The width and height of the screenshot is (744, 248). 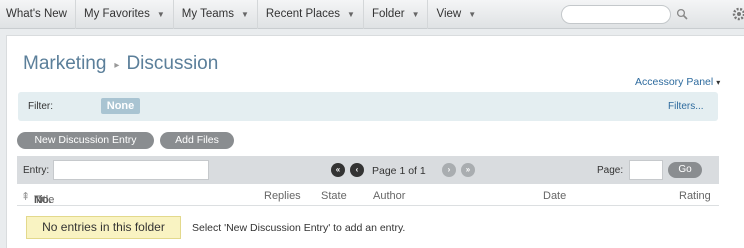 What do you see at coordinates (172, 63) in the screenshot?
I see `page-title: Discussion` at bounding box center [172, 63].